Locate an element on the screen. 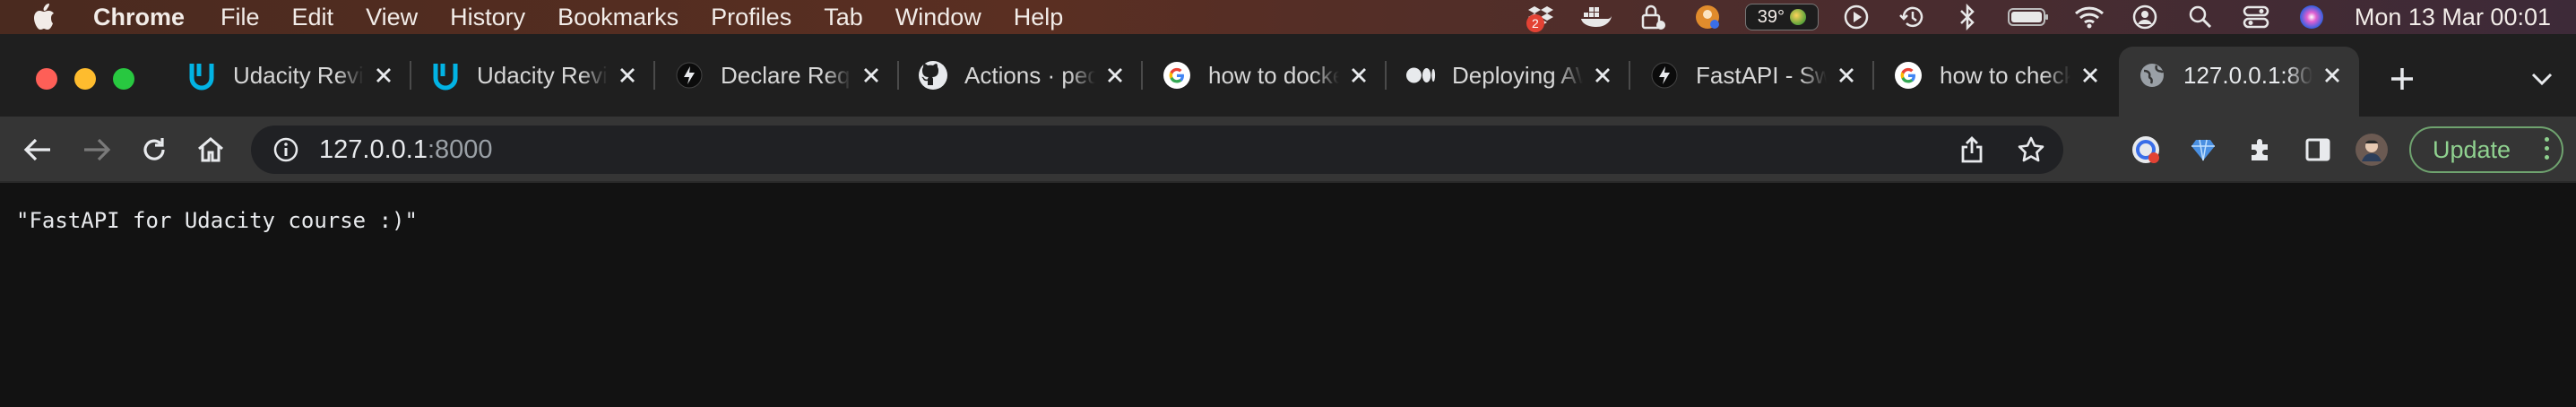 This screenshot has height=407, width=2576. spotlight-search-icon is located at coordinates (2200, 17).